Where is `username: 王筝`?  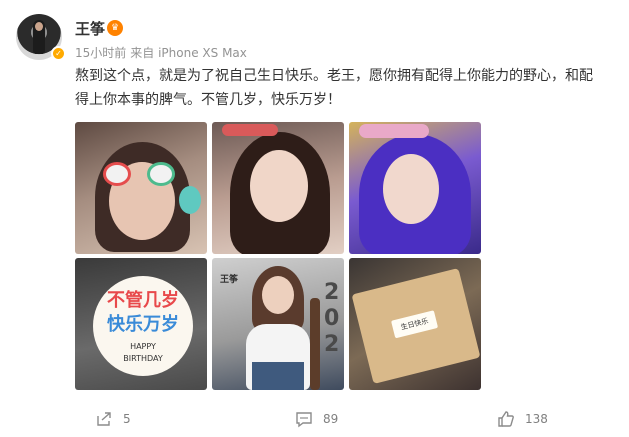 username: 王筝 is located at coordinates (90, 28).